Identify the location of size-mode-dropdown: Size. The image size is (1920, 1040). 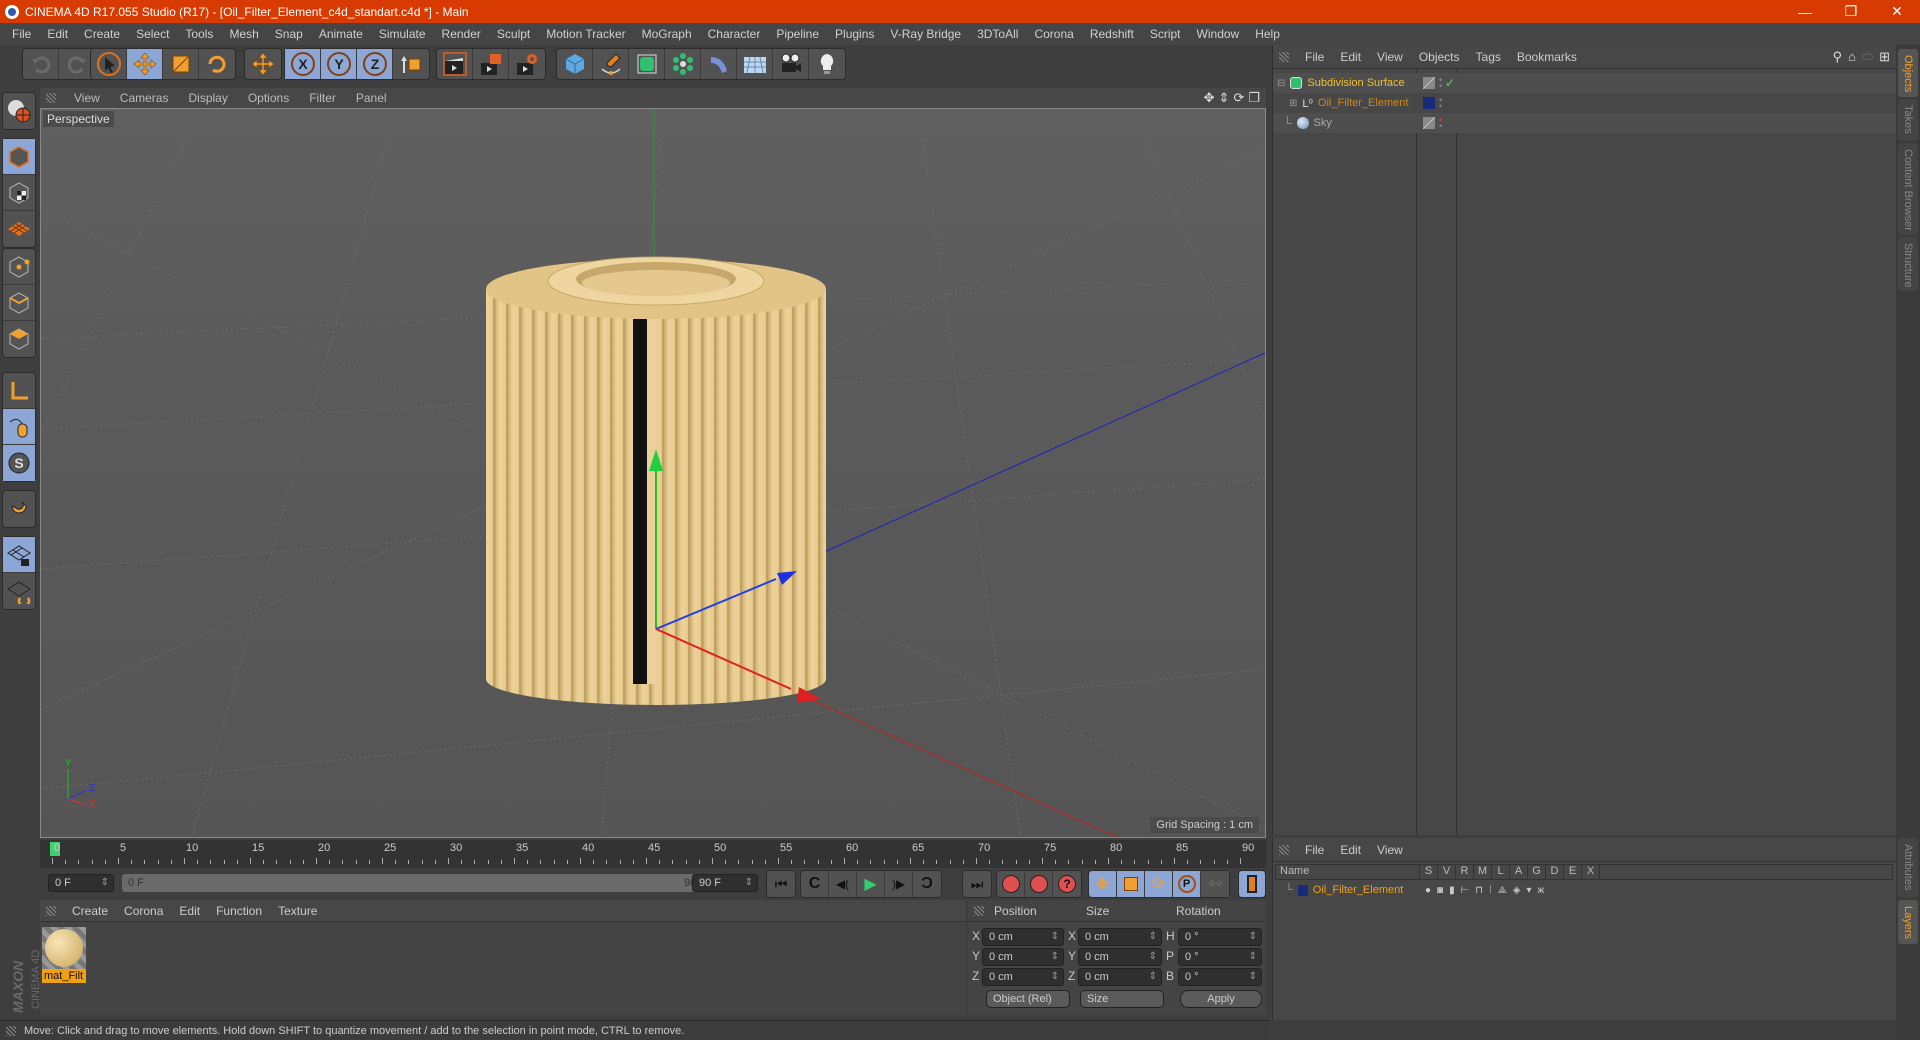
(1122, 999).